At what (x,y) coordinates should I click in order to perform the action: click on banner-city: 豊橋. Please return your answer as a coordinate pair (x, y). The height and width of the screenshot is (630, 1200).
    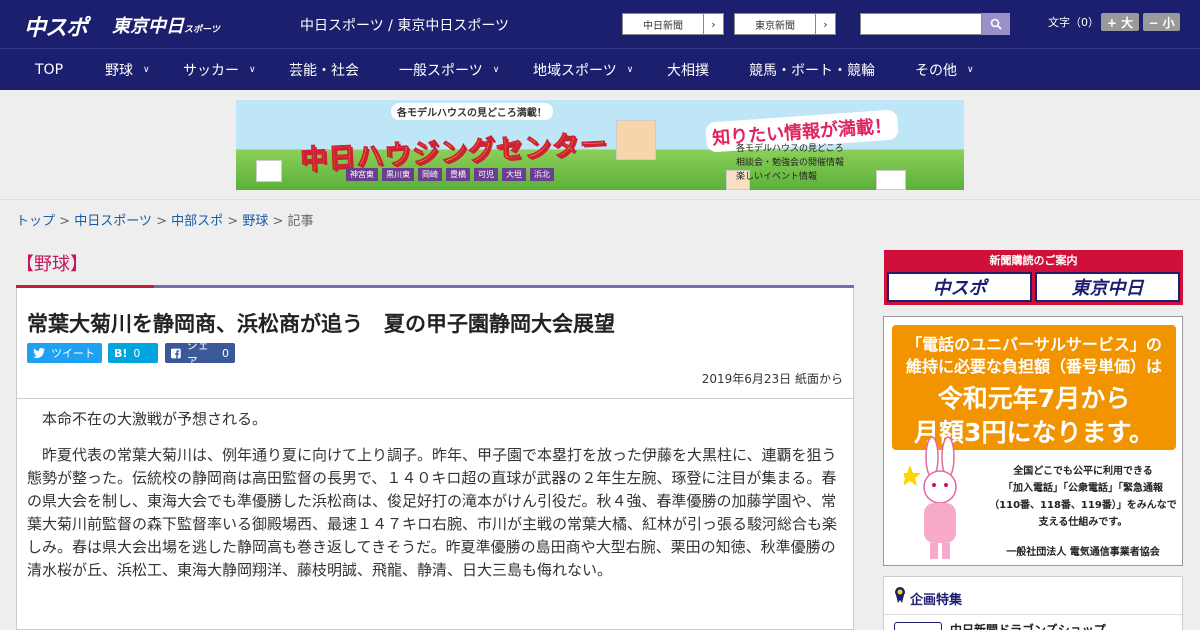
    Looking at the image, I should click on (458, 174).